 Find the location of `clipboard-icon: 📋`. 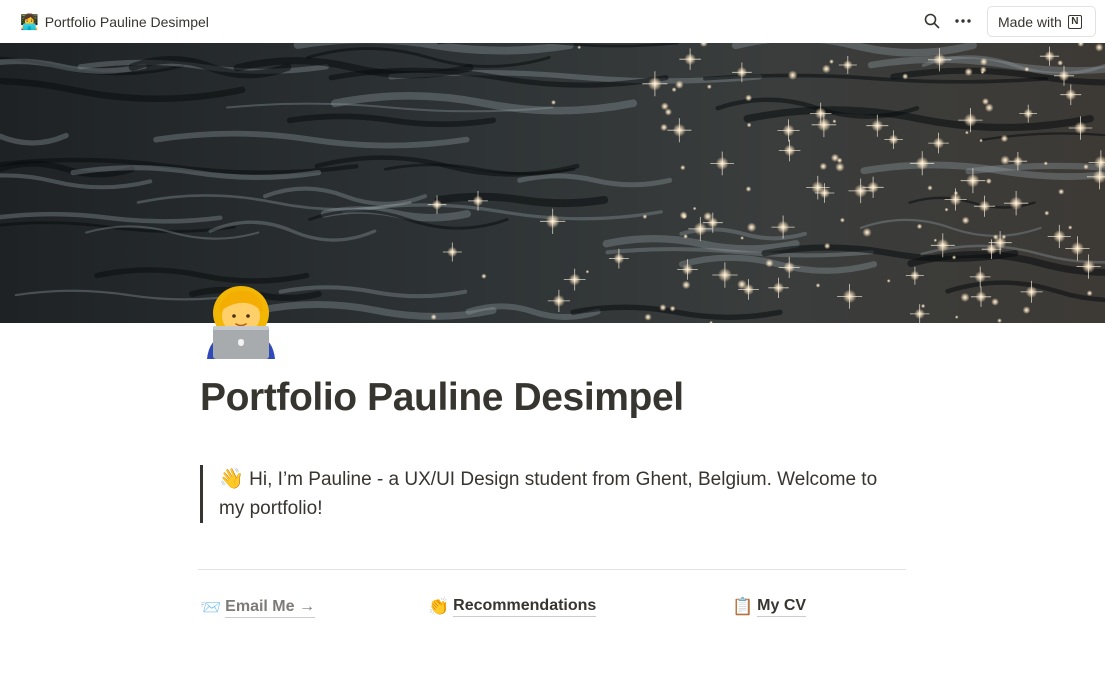

clipboard-icon: 📋 is located at coordinates (743, 606).